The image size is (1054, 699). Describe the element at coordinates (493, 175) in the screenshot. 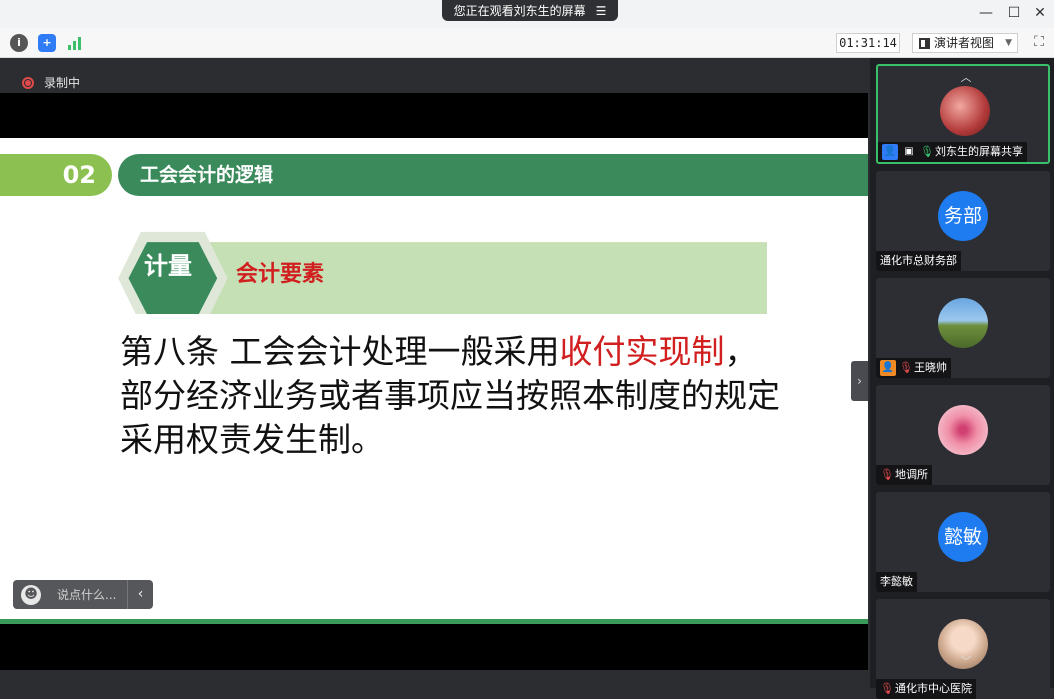

I see `section-title: 工会会计的逻辑` at that location.